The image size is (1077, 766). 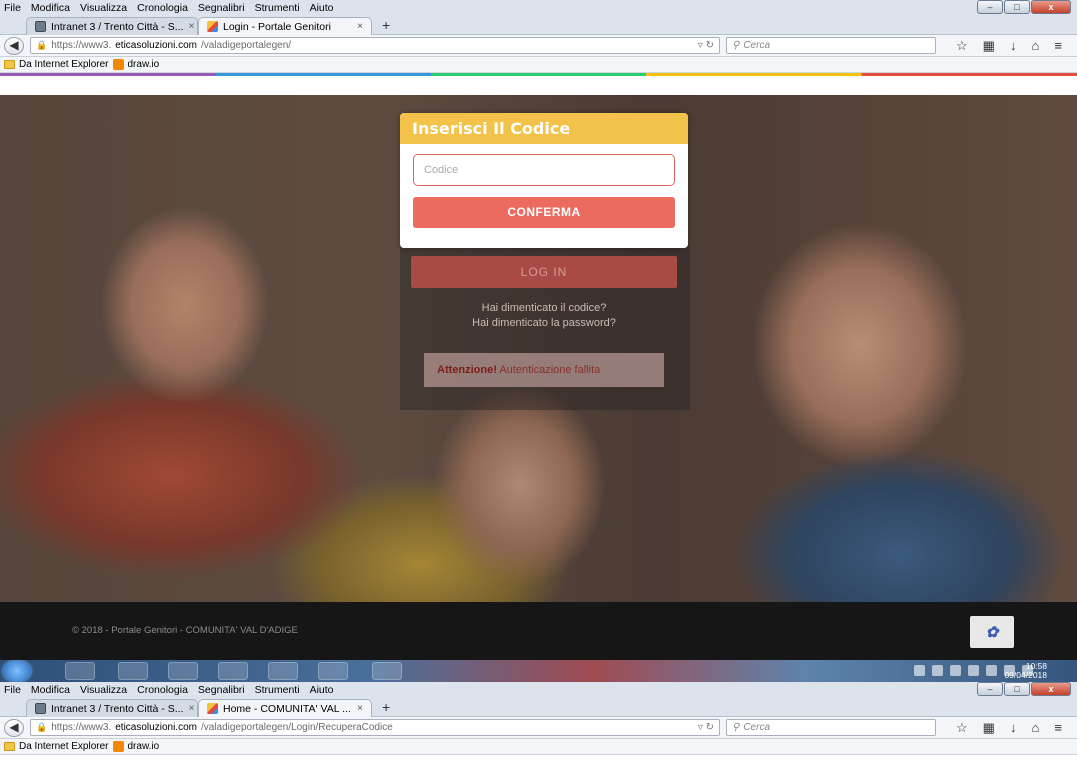 I want to click on bookmarks-bar: Da Internet Explorer draw.io, so click(x=538, y=65).